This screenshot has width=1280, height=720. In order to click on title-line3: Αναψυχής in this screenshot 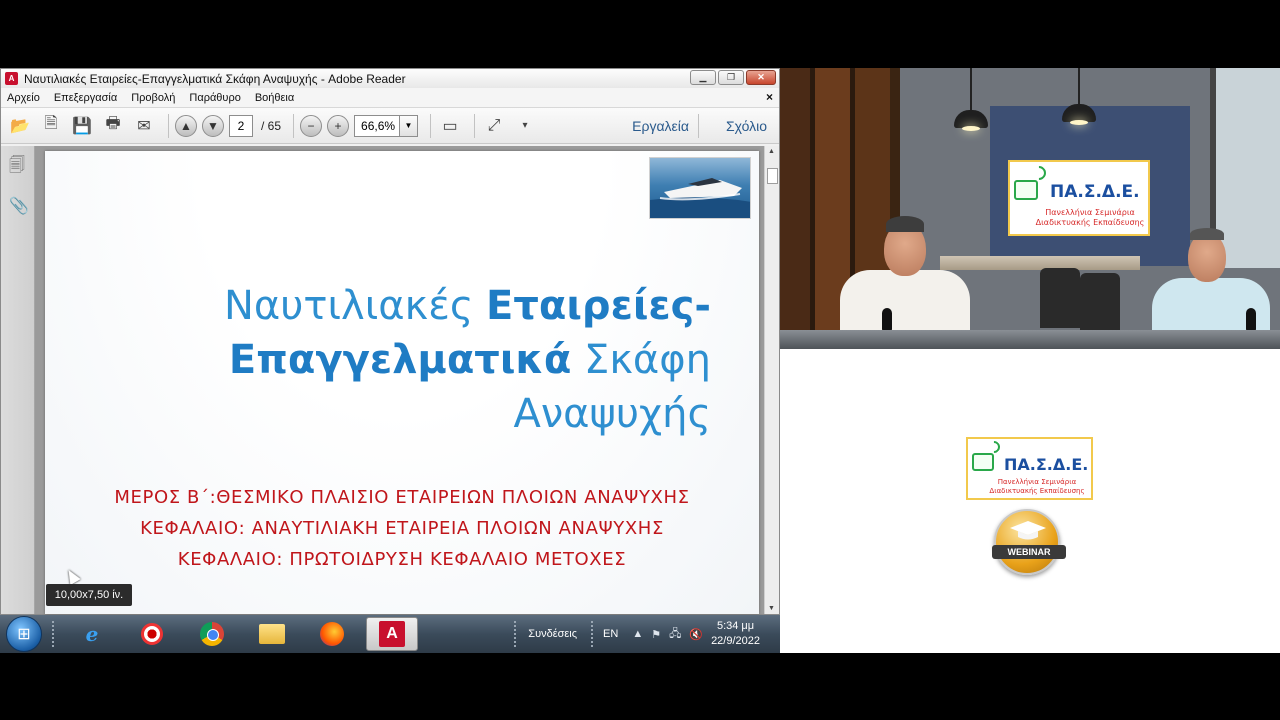, I will do `click(612, 414)`.